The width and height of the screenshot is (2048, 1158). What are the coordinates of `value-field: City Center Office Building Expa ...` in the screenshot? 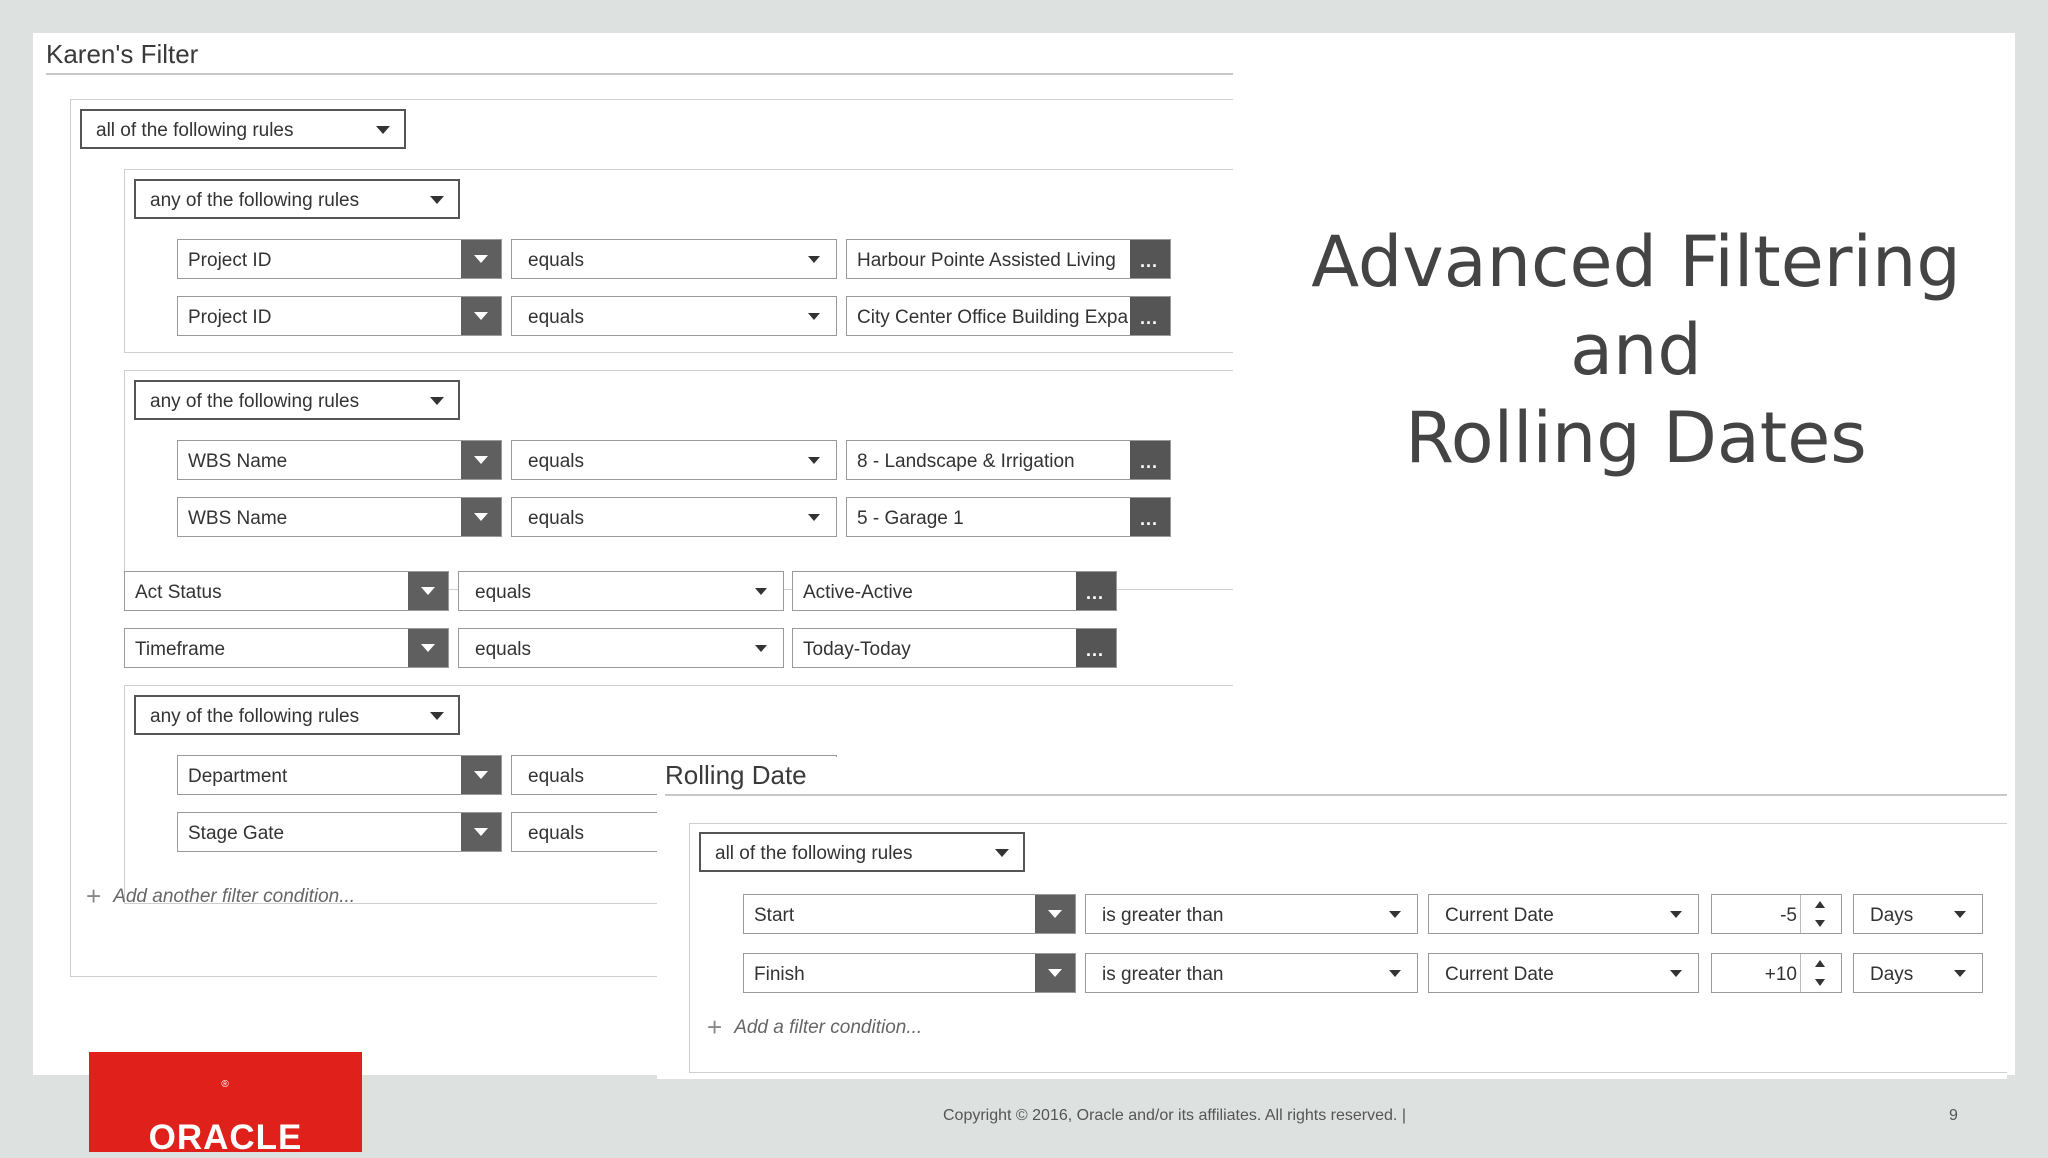 It's located at (1008, 316).